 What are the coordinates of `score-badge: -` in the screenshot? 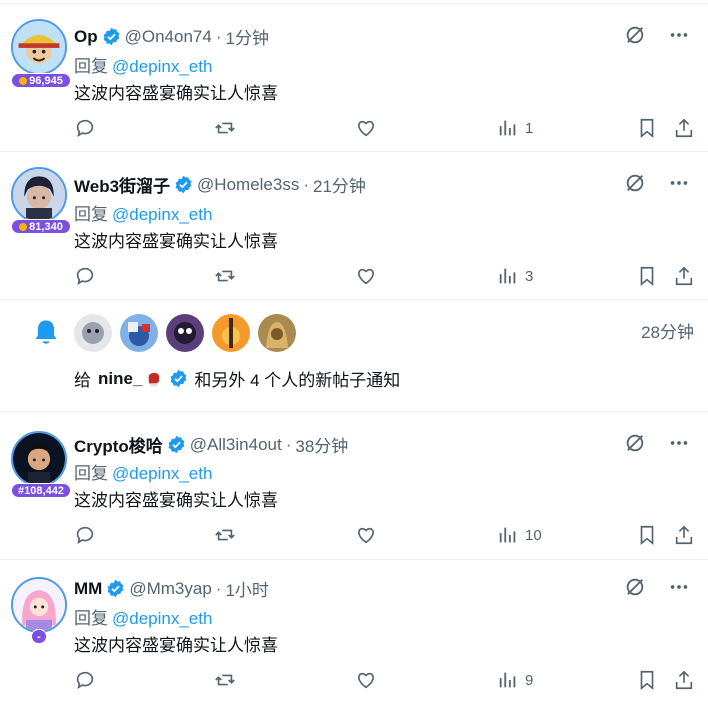 It's located at (39, 636).